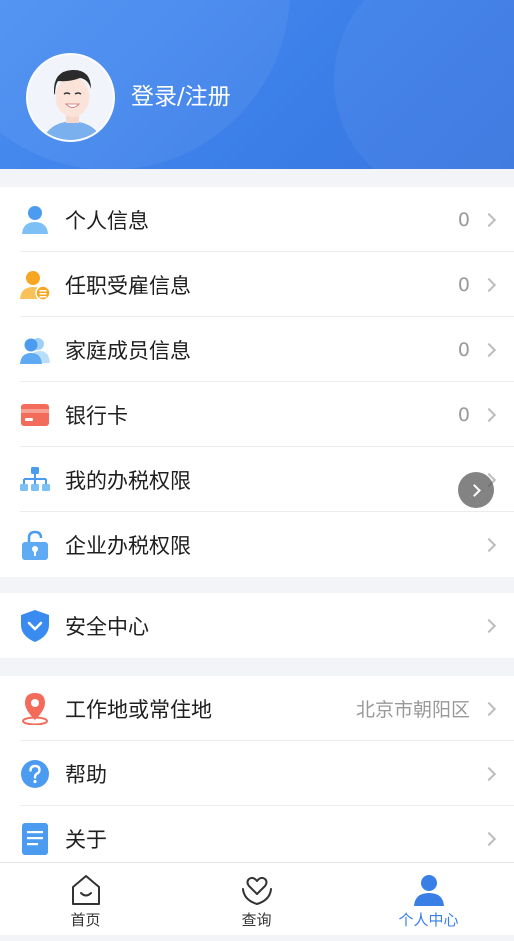 The height and width of the screenshot is (941, 514). Describe the element at coordinates (107, 626) in the screenshot. I see `menu-item-label: 安全中心` at that location.